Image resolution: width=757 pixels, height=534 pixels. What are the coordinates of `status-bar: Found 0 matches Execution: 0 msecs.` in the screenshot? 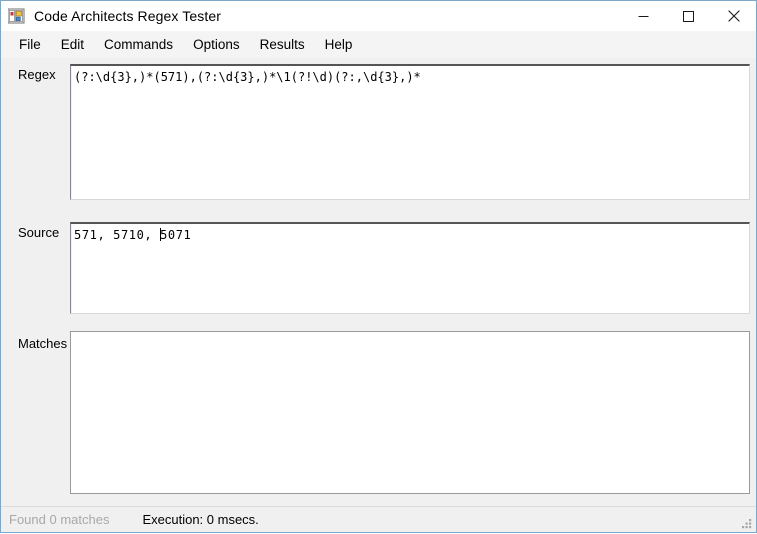 It's located at (378, 519).